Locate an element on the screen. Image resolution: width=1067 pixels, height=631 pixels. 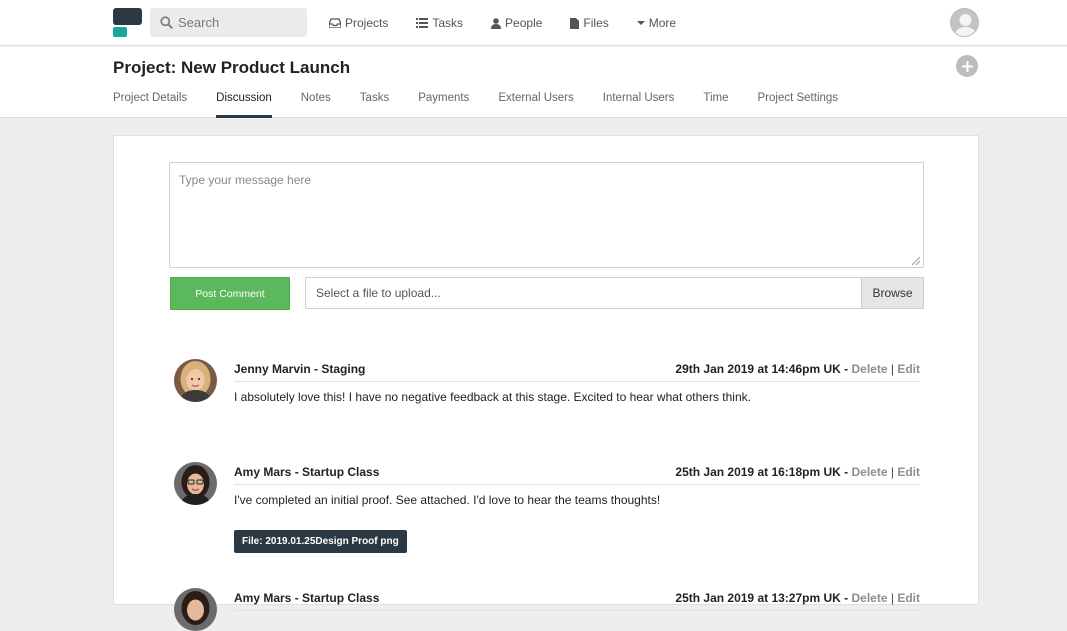
top-navbar: Search Projects Tasks People Files More is located at coordinates (533, 23).